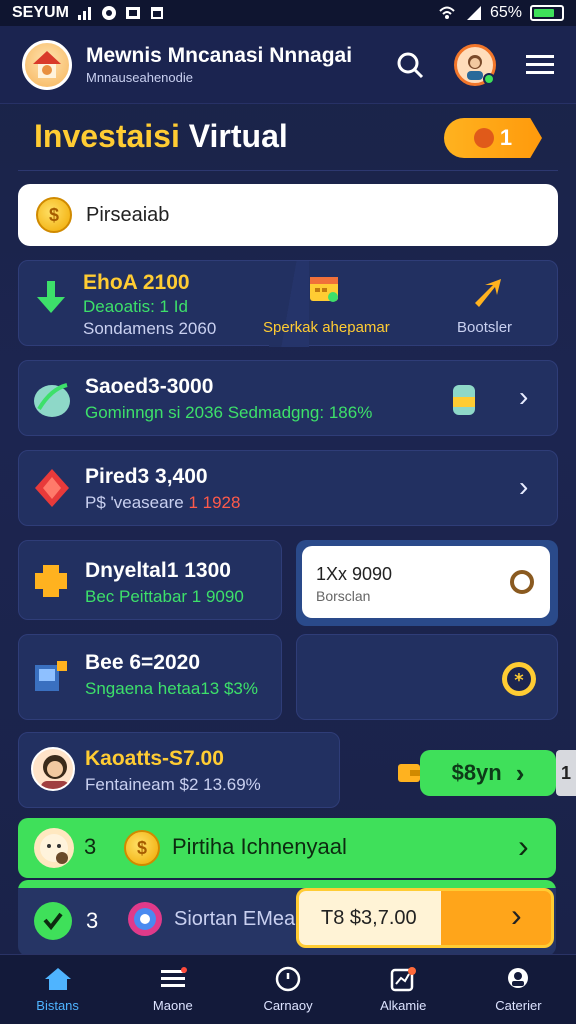  Describe the element at coordinates (135, 306) in the screenshot. I see `summary-line2: Deaoatis: 1 Id` at that location.